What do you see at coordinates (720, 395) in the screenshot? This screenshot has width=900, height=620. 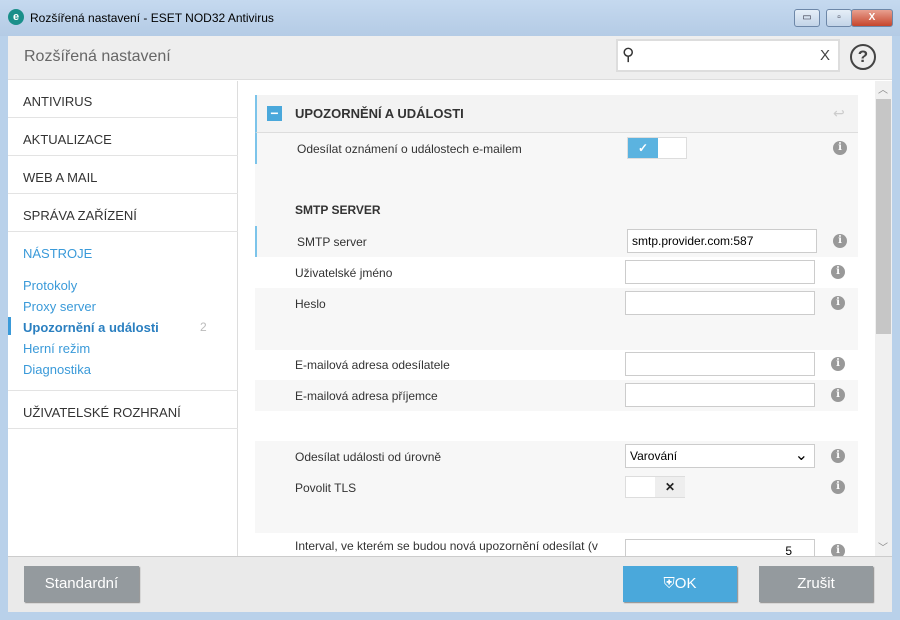 I see `recipient-email-input` at bounding box center [720, 395].